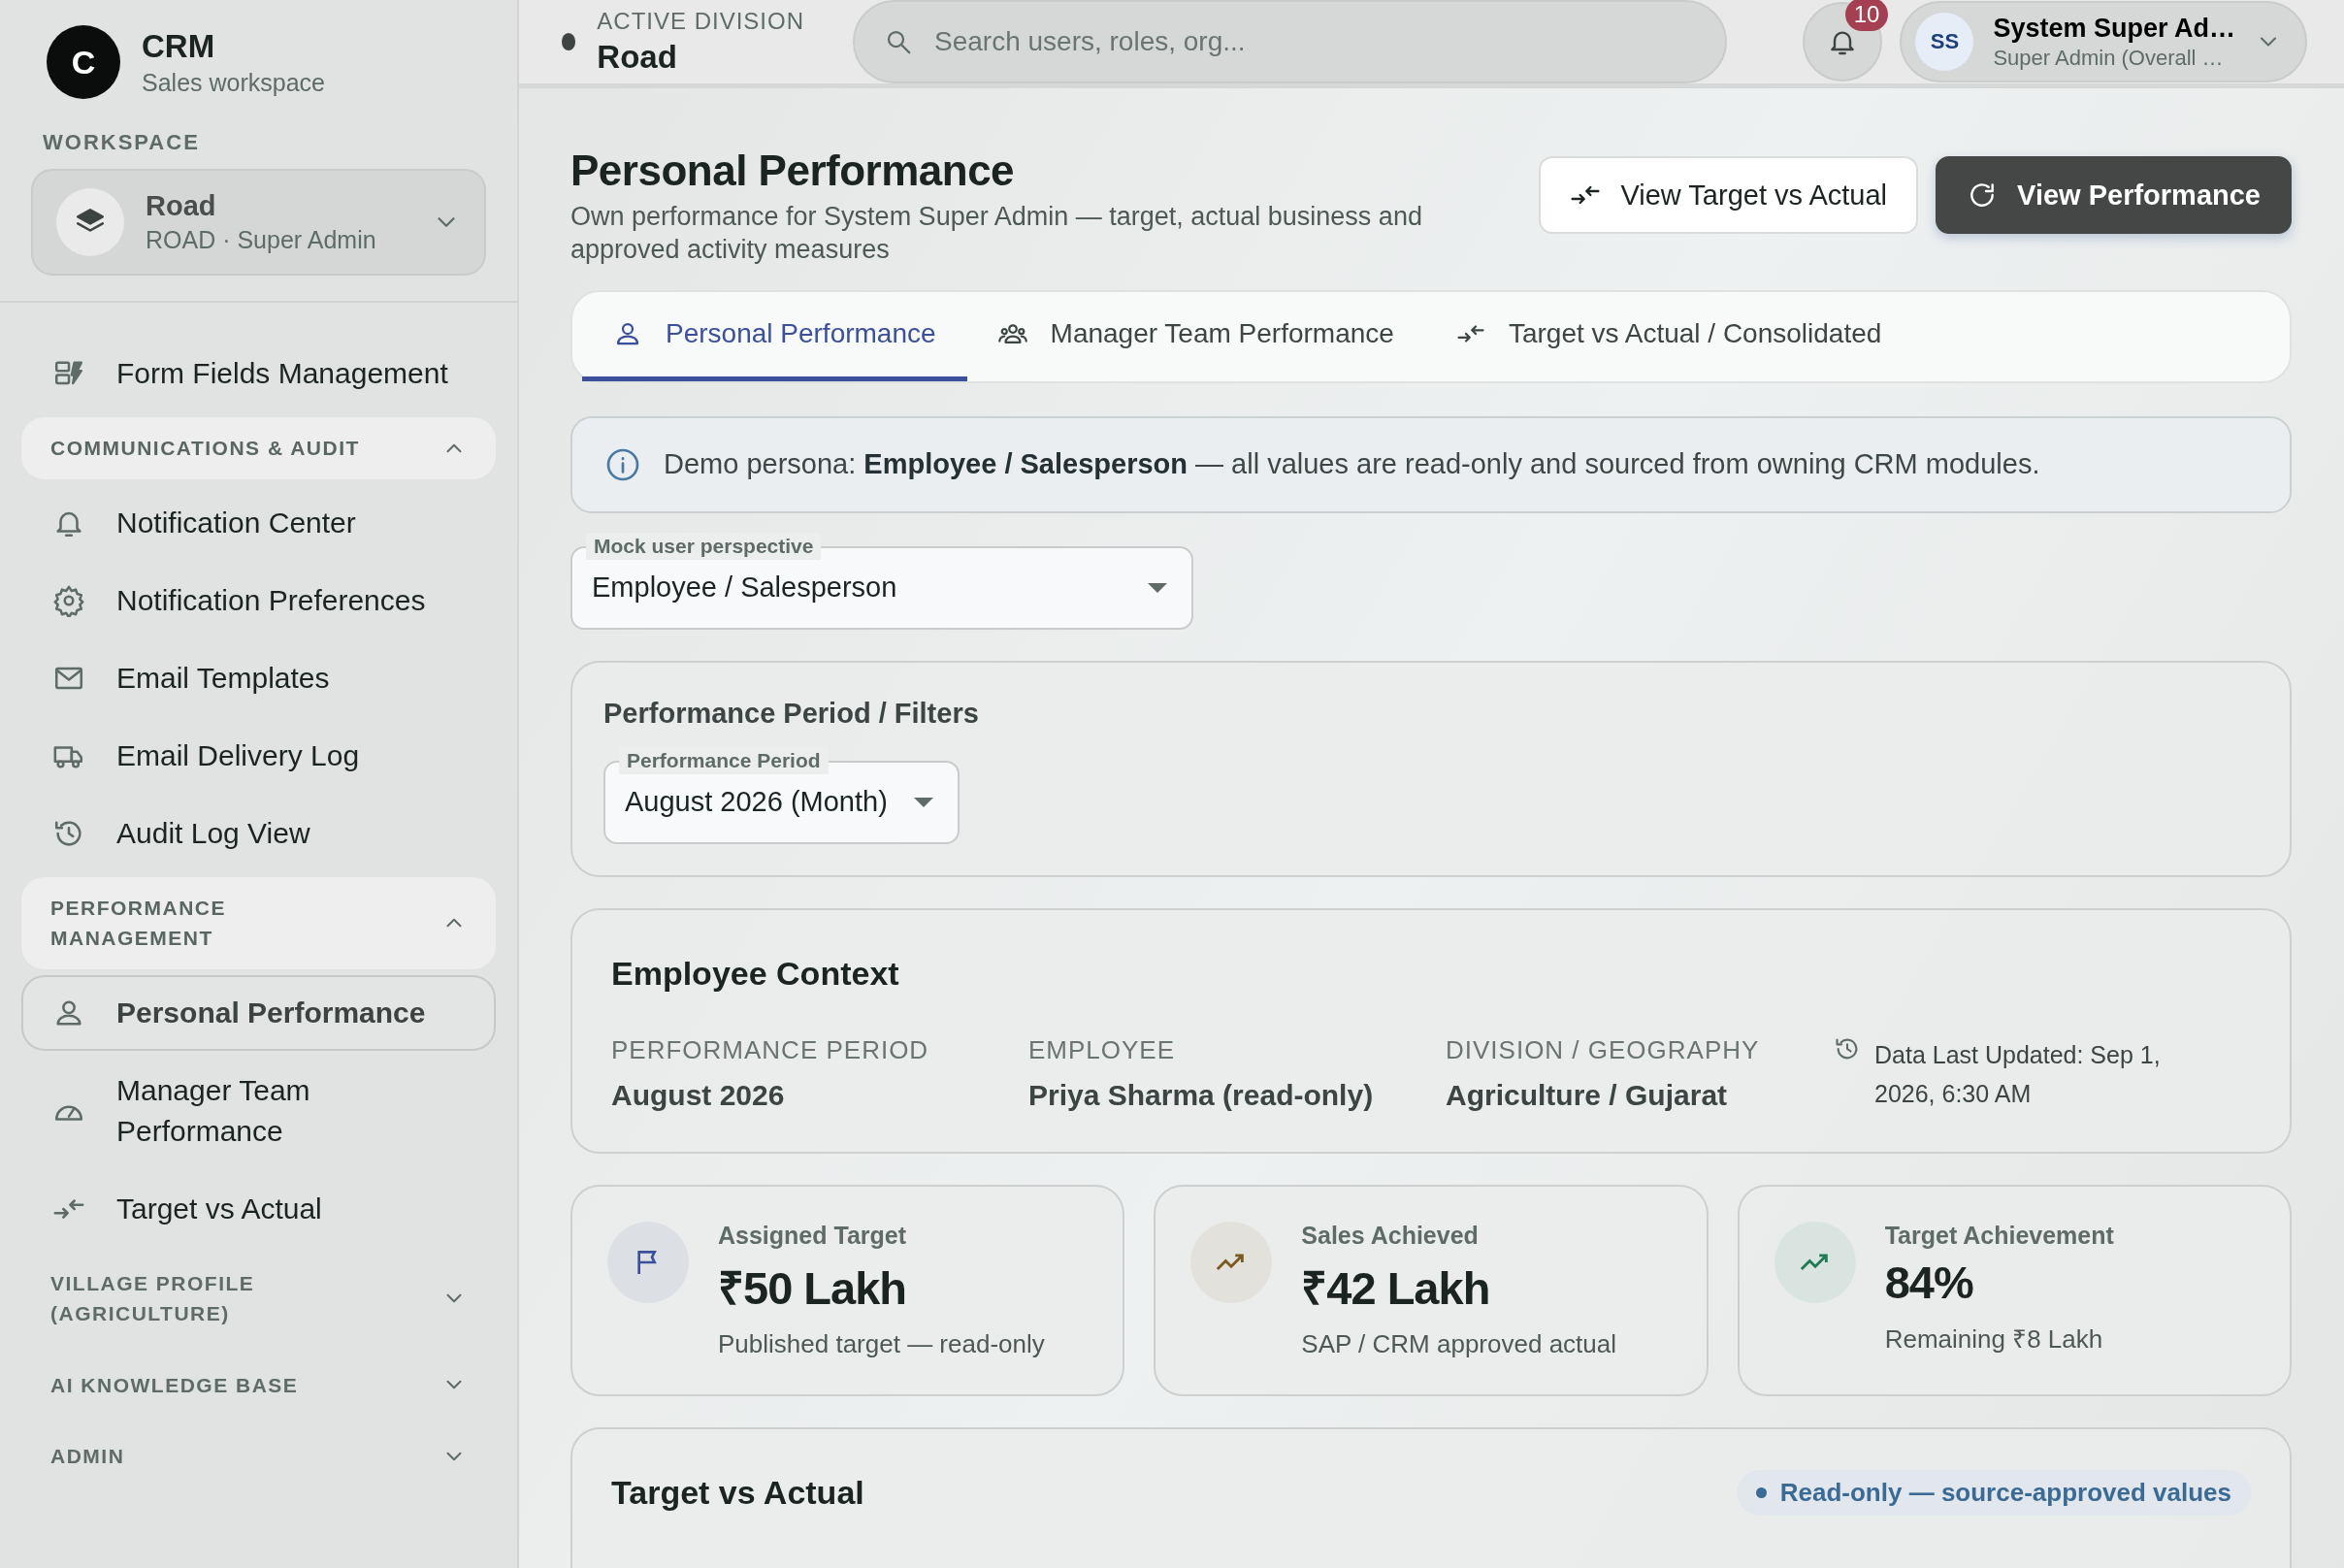  I want to click on nav-item: Target vs Actual, so click(258, 1208).